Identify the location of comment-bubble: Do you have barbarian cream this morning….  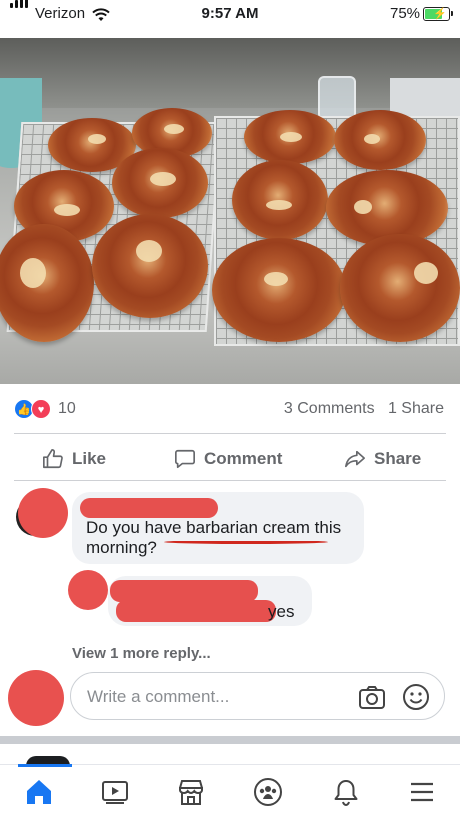
(218, 528).